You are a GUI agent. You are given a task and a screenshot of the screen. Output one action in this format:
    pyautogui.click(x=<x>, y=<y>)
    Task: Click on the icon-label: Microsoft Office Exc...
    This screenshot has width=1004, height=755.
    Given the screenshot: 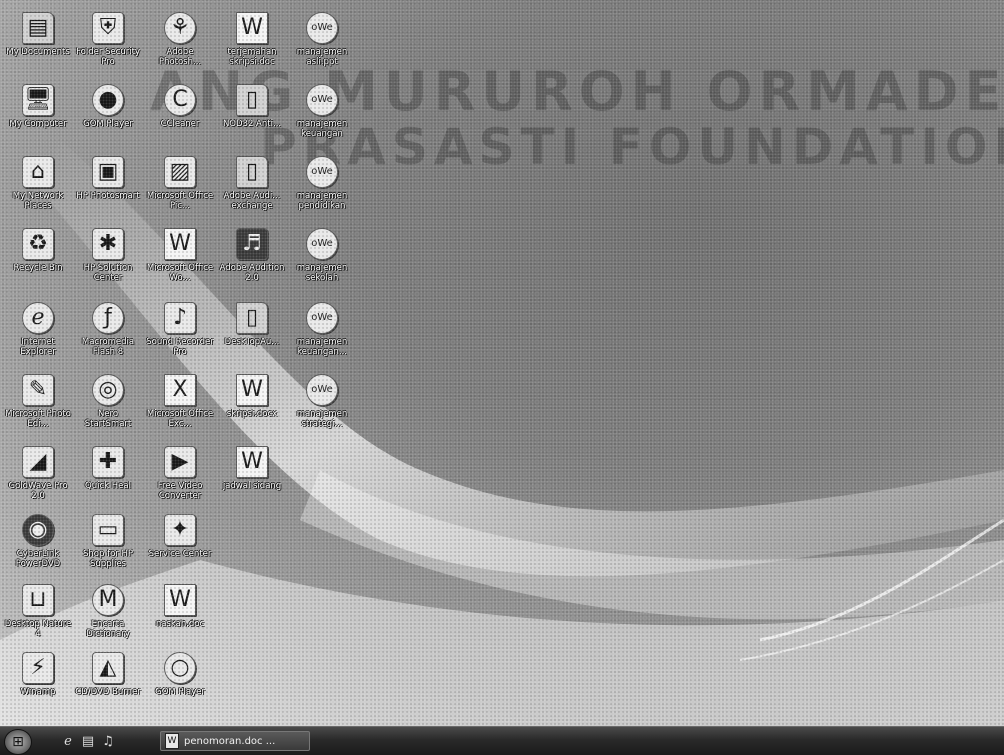 What is the action you would take?
    pyautogui.click(x=180, y=419)
    